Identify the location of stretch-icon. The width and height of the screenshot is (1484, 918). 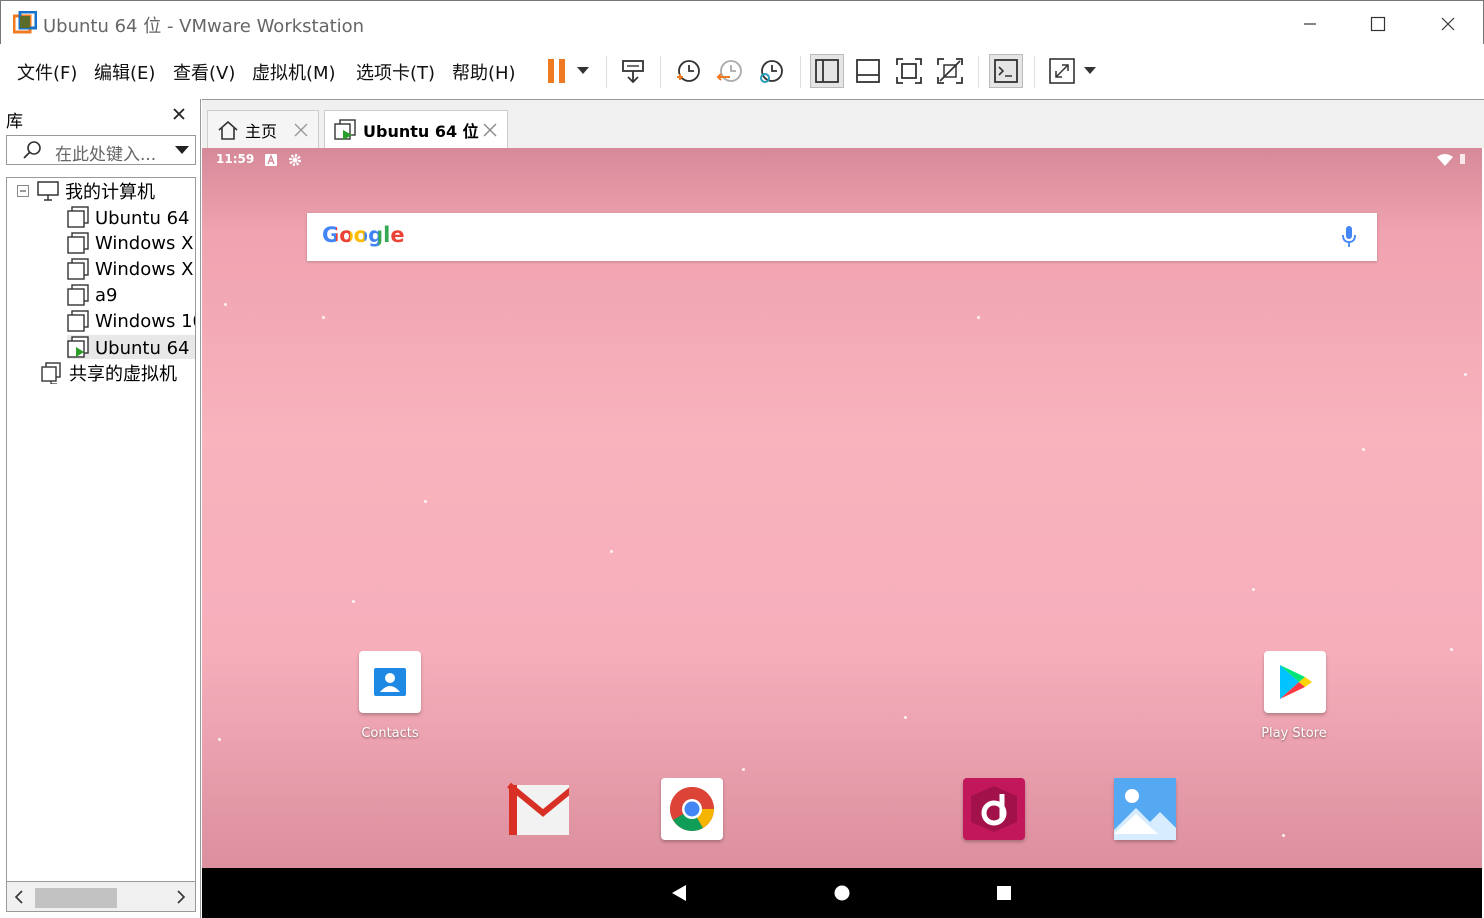
(1062, 71).